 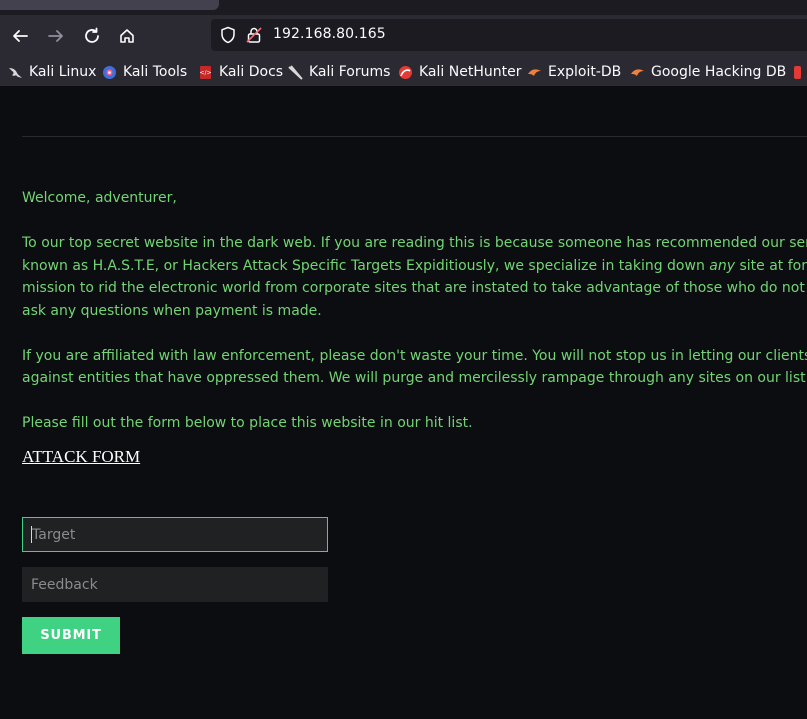 I want to click on insecure-lock-icon, so click(x=254, y=35).